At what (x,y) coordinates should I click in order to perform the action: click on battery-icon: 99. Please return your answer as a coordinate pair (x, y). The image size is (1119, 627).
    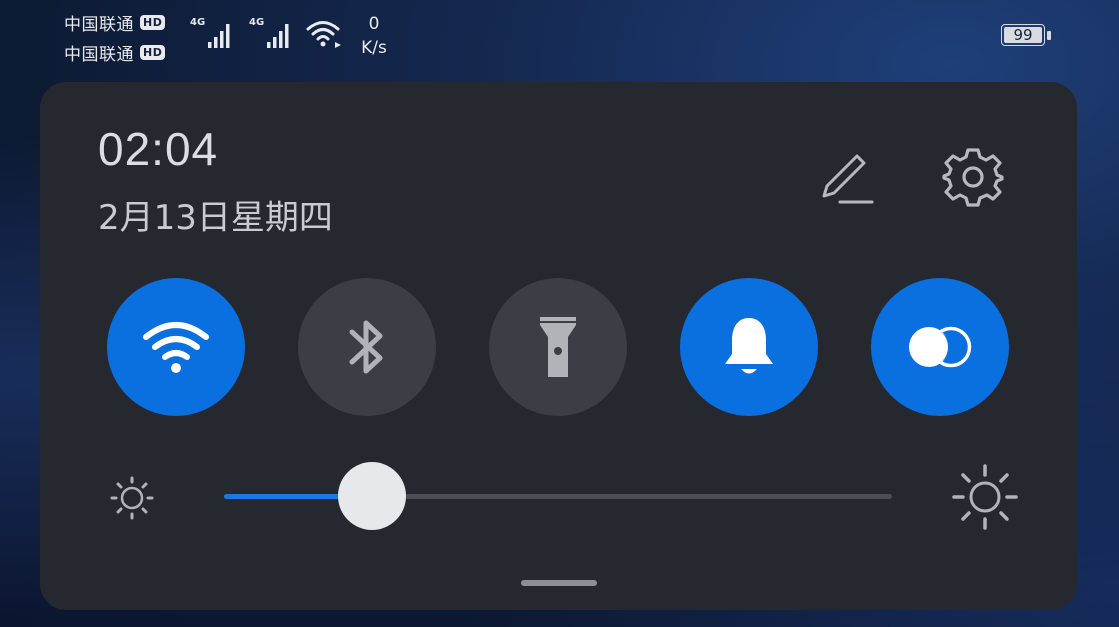
    Looking at the image, I should click on (1027, 36).